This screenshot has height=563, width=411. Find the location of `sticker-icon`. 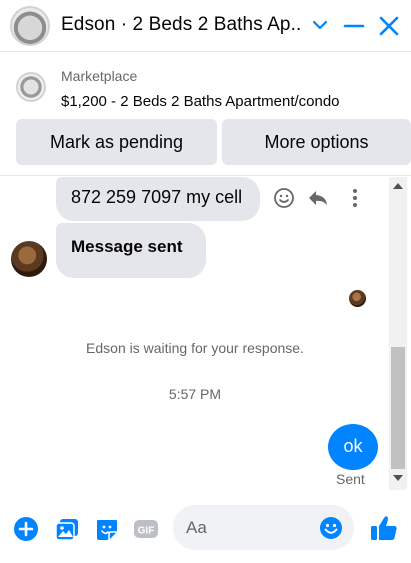

sticker-icon is located at coordinates (107, 529).